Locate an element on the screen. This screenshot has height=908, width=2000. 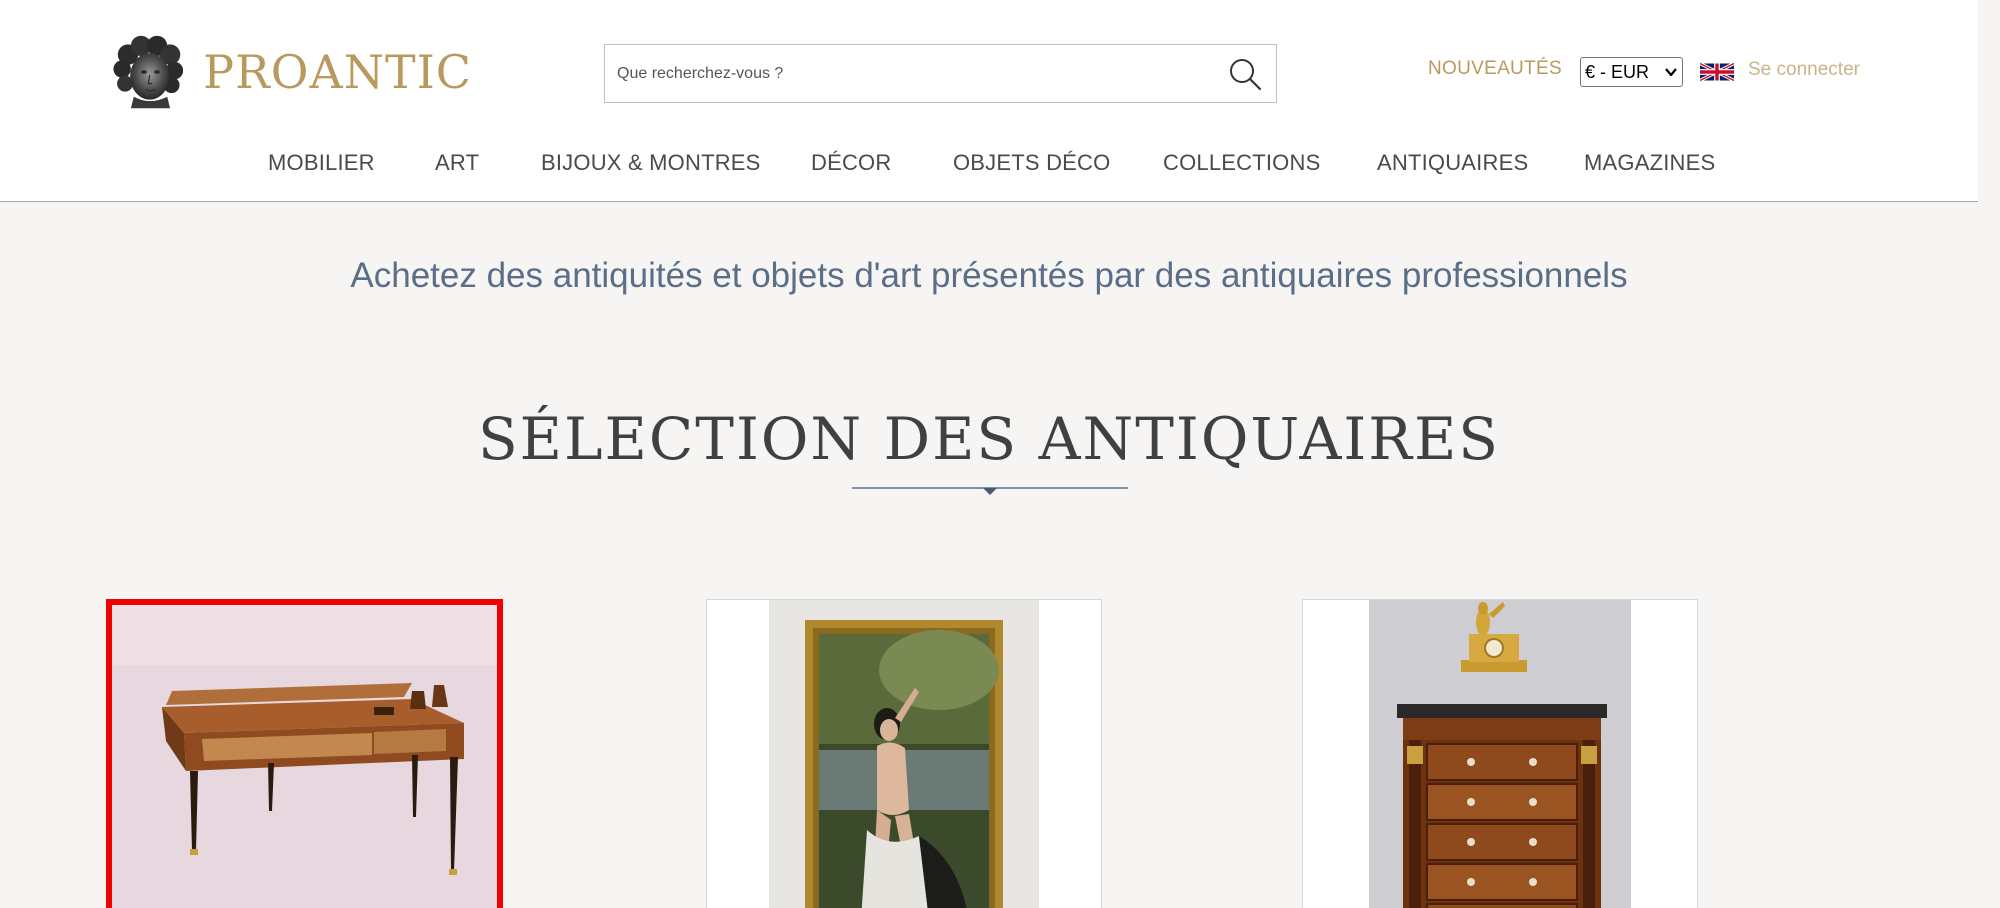
new-arrivals-link: NOUVEAUTÉS is located at coordinates (1495, 69).